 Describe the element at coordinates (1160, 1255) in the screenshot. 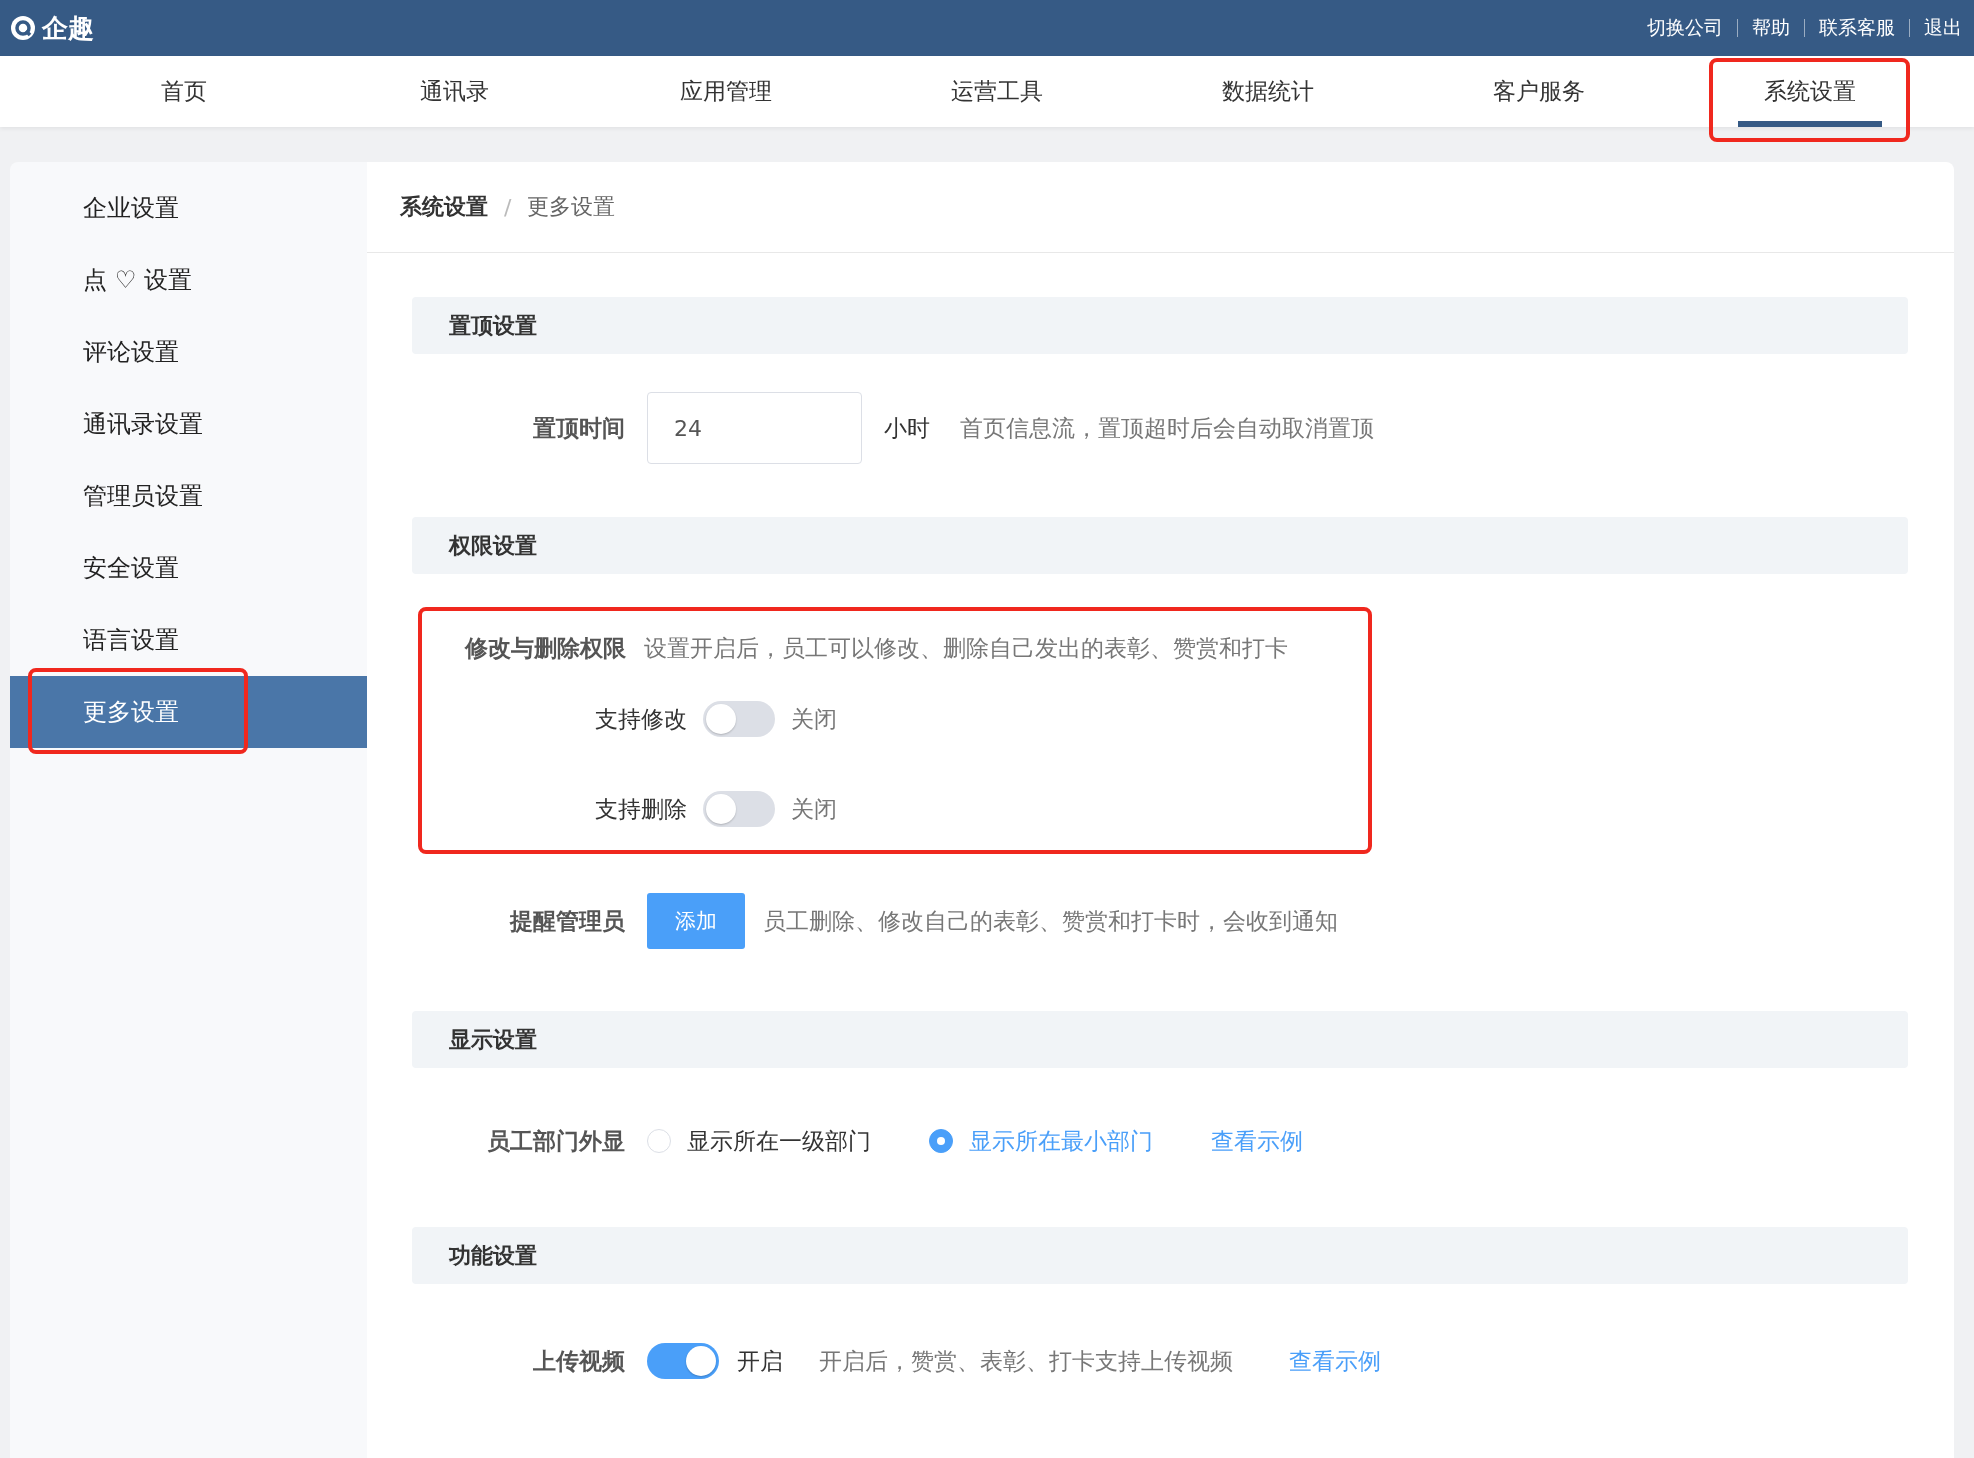

I see `section-header: 功能设置` at that location.